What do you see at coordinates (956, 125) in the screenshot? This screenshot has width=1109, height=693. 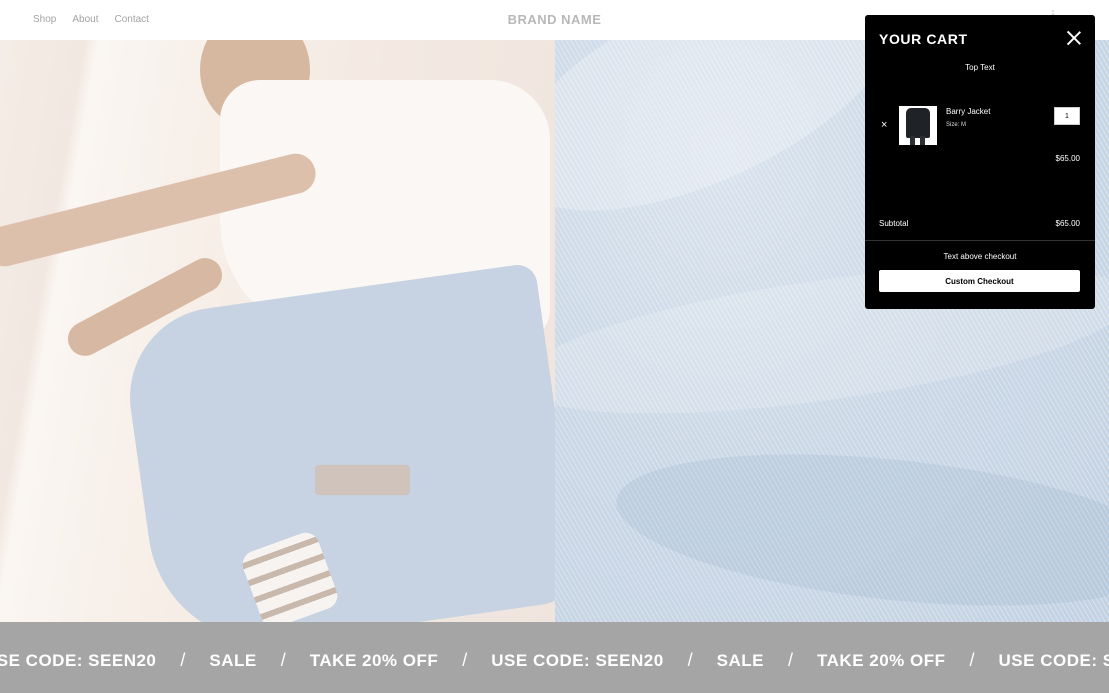 I see `product-size: Size: M` at bounding box center [956, 125].